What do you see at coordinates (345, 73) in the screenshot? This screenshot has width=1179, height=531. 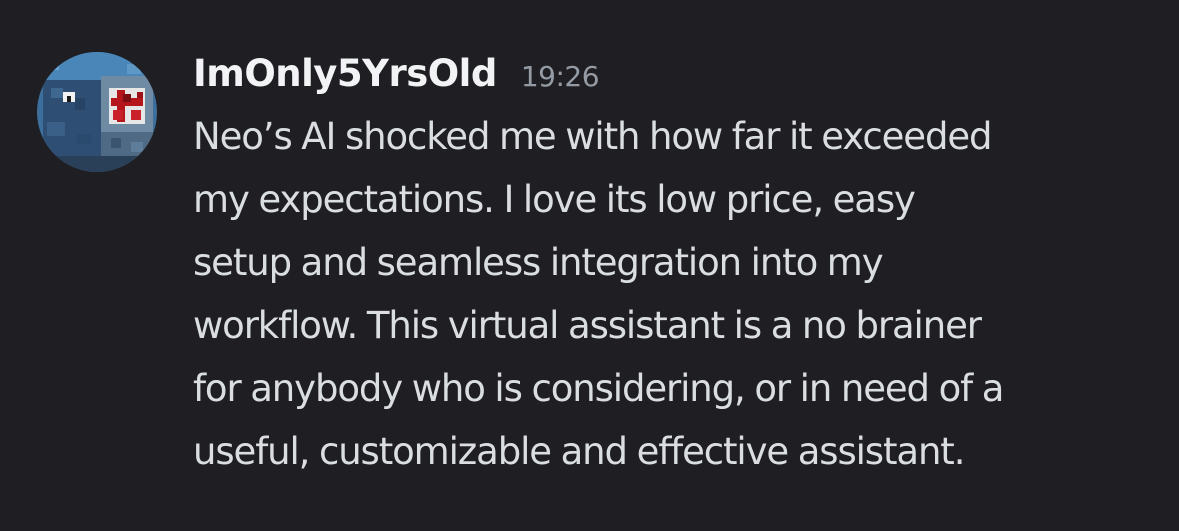 I see `username: ImOnly5YrsOld` at bounding box center [345, 73].